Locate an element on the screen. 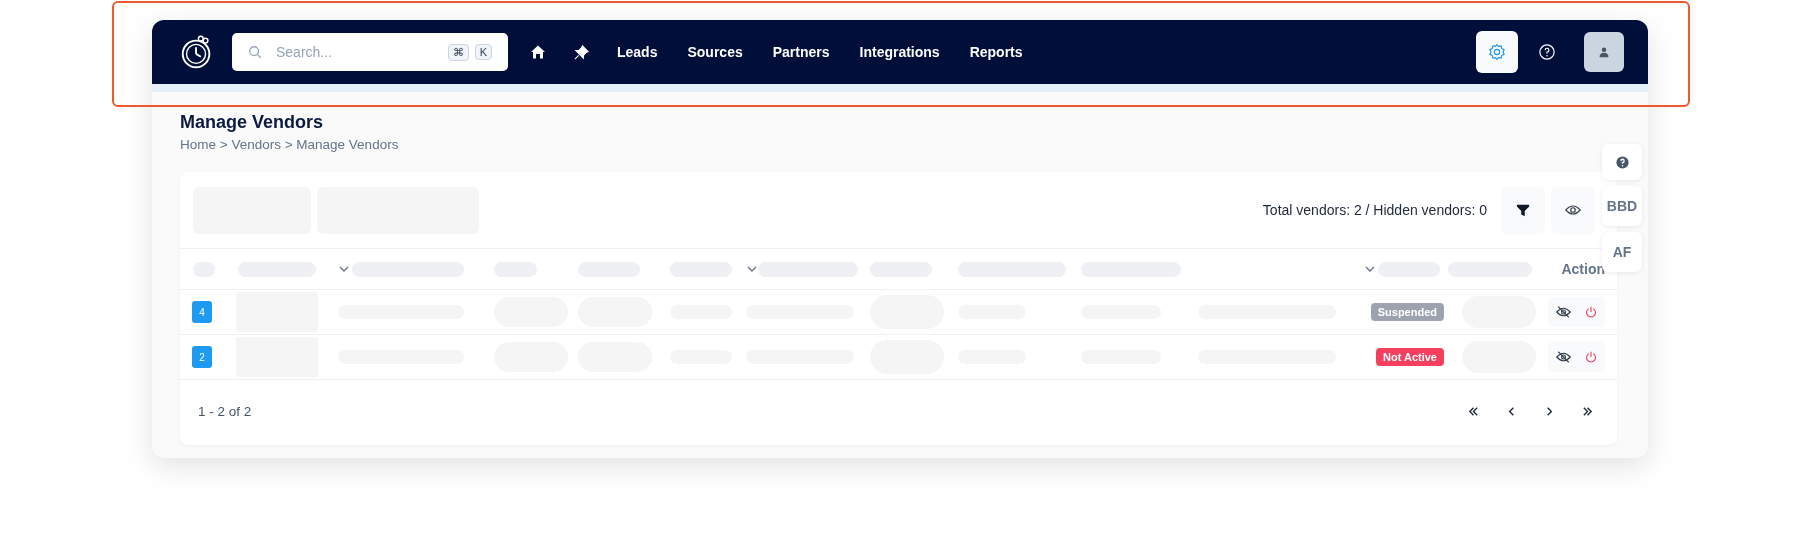  shortcut-key: ⌘ is located at coordinates (458, 52).